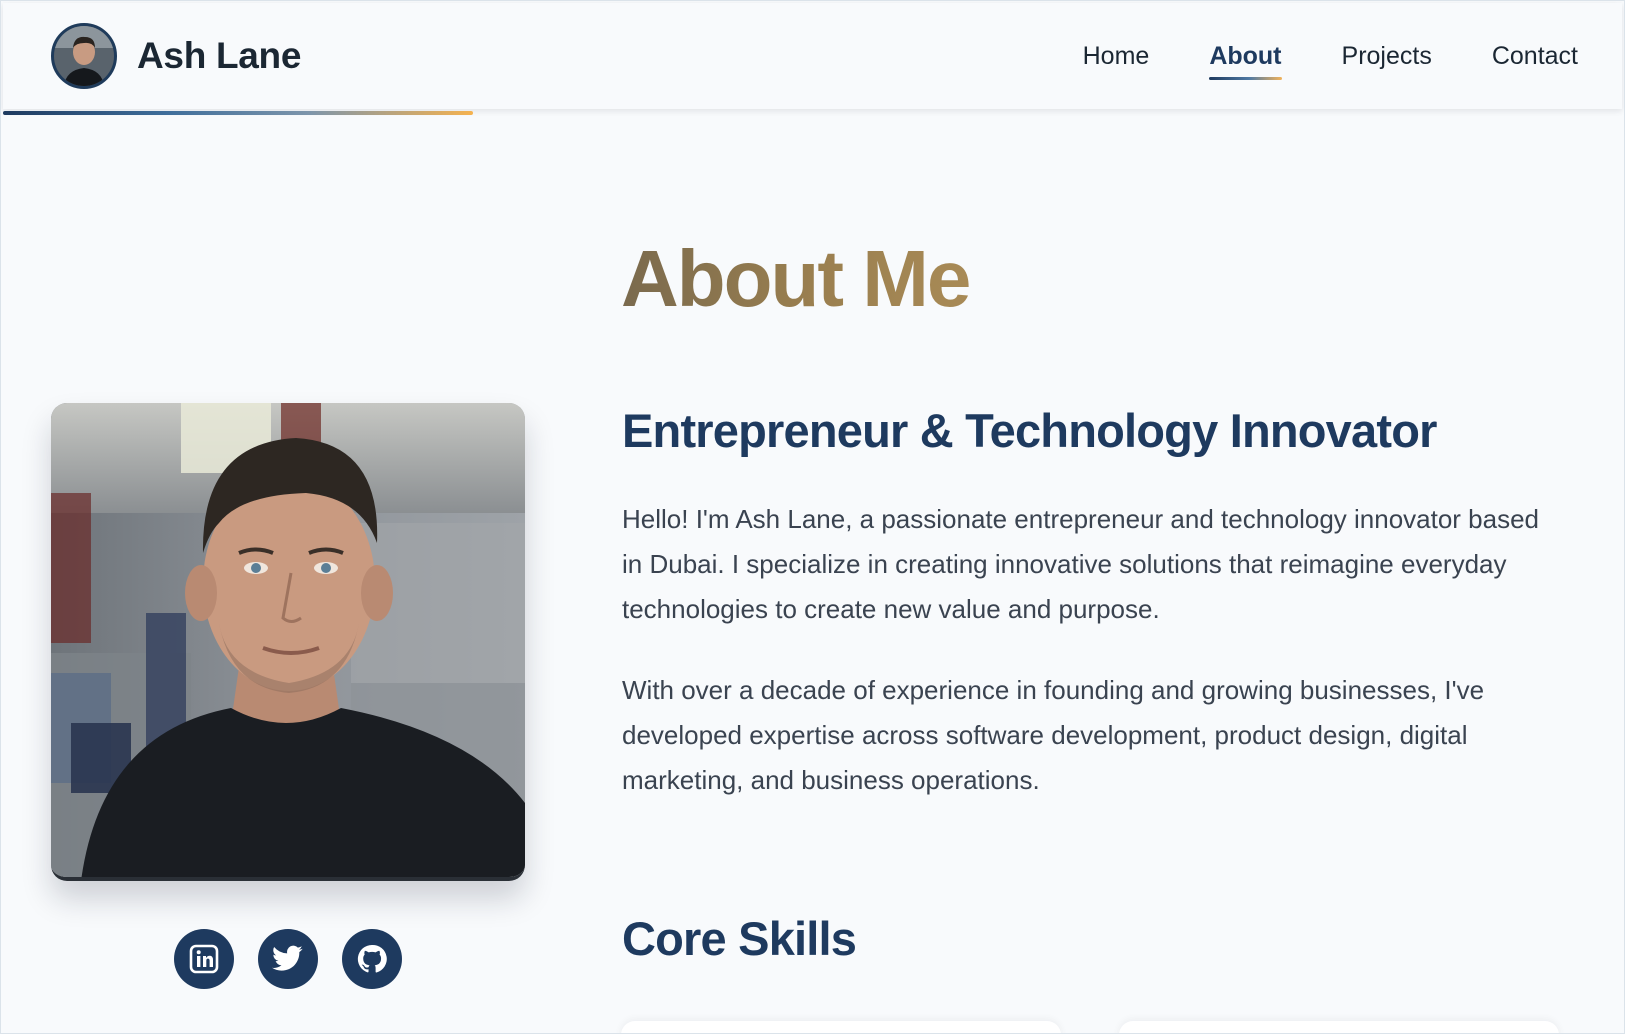 The width and height of the screenshot is (1625, 1034). What do you see at coordinates (238, 113) in the screenshot?
I see `scroll-progress-fill` at bounding box center [238, 113].